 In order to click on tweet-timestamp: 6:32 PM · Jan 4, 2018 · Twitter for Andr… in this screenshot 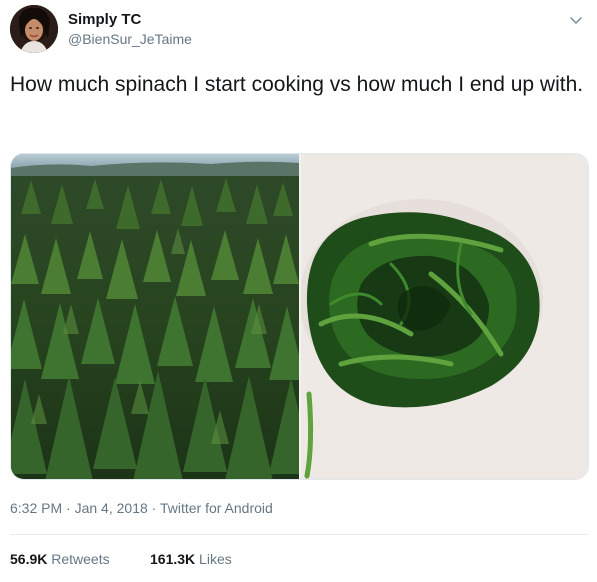, I will do `click(141, 508)`.